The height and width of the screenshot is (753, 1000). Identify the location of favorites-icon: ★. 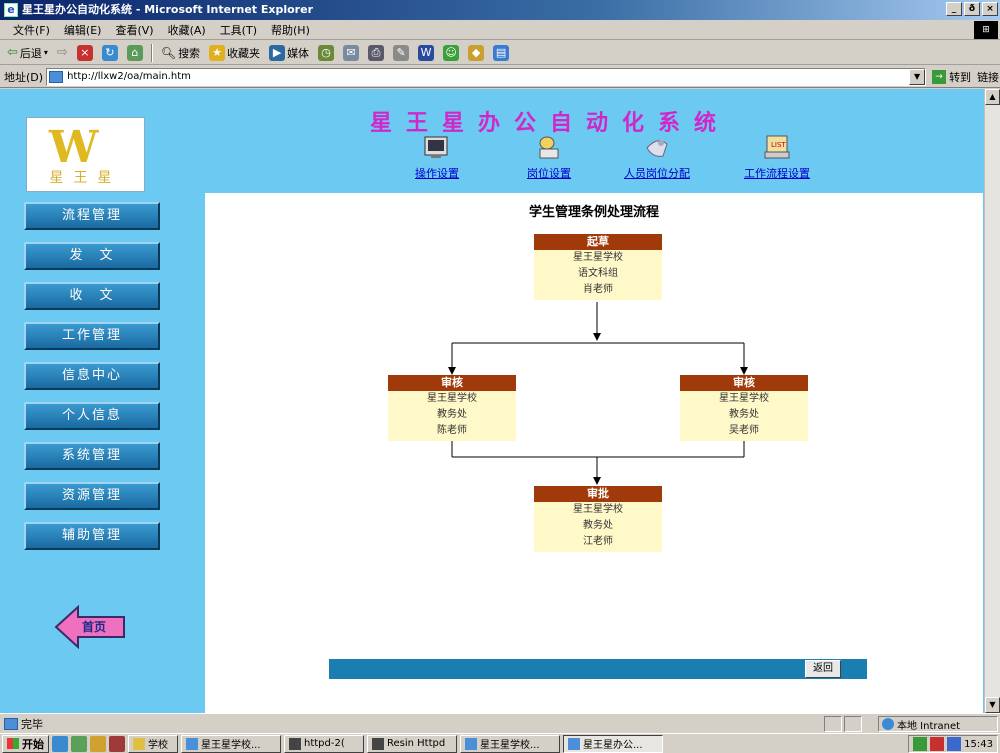
(217, 52).